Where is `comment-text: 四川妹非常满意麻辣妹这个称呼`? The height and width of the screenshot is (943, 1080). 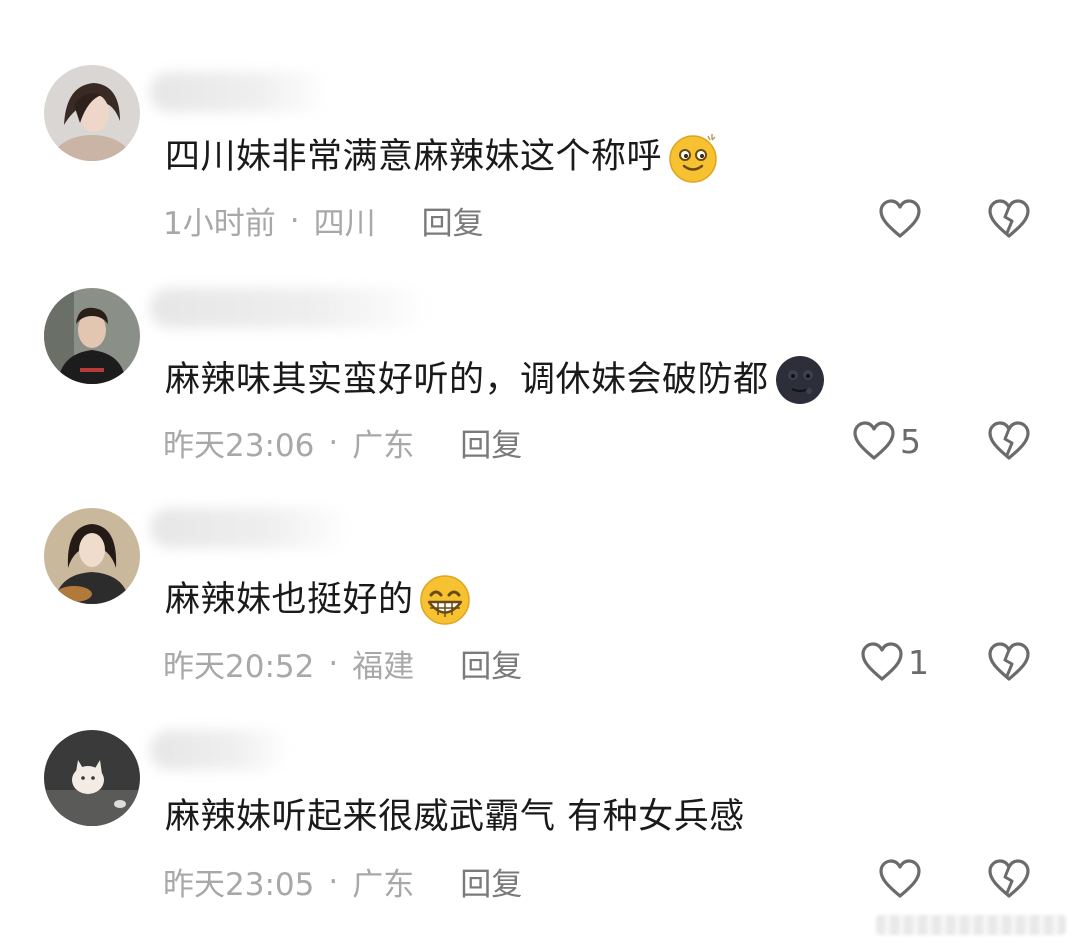
comment-text: 四川妹非常满意麻辣妹这个称呼 is located at coordinates (442, 157).